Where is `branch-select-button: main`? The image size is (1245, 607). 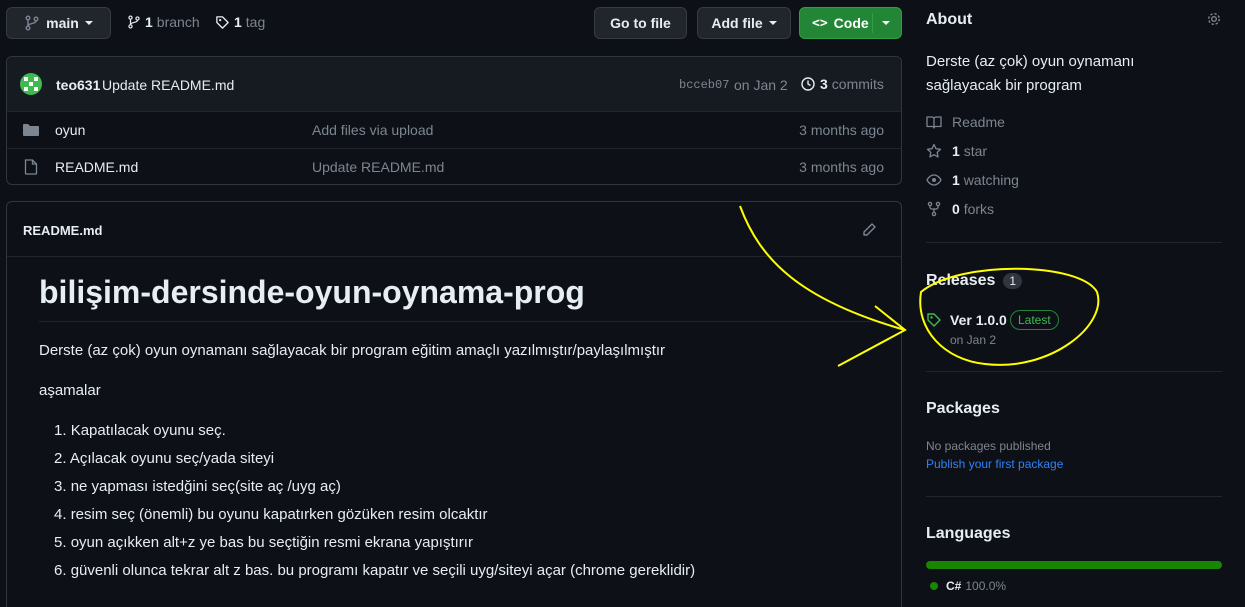 branch-select-button: main is located at coordinates (58, 23).